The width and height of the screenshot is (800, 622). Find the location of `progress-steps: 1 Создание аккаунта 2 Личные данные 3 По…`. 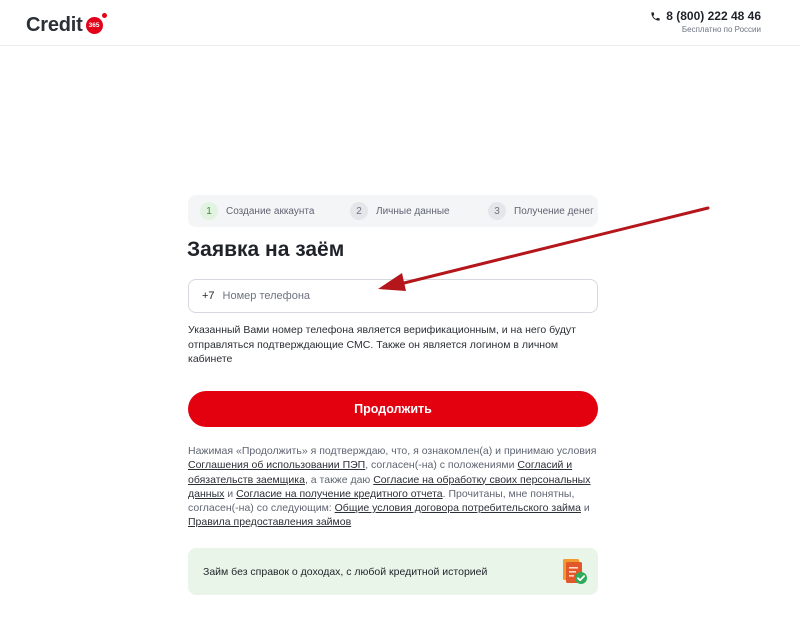

progress-steps: 1 Создание аккаунта 2 Личные данные 3 По… is located at coordinates (393, 211).